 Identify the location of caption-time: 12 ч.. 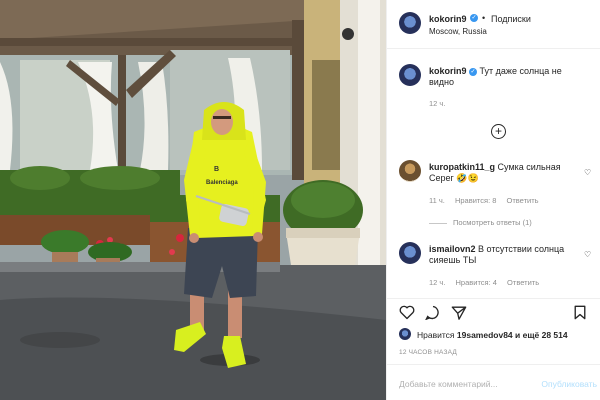
(437, 103).